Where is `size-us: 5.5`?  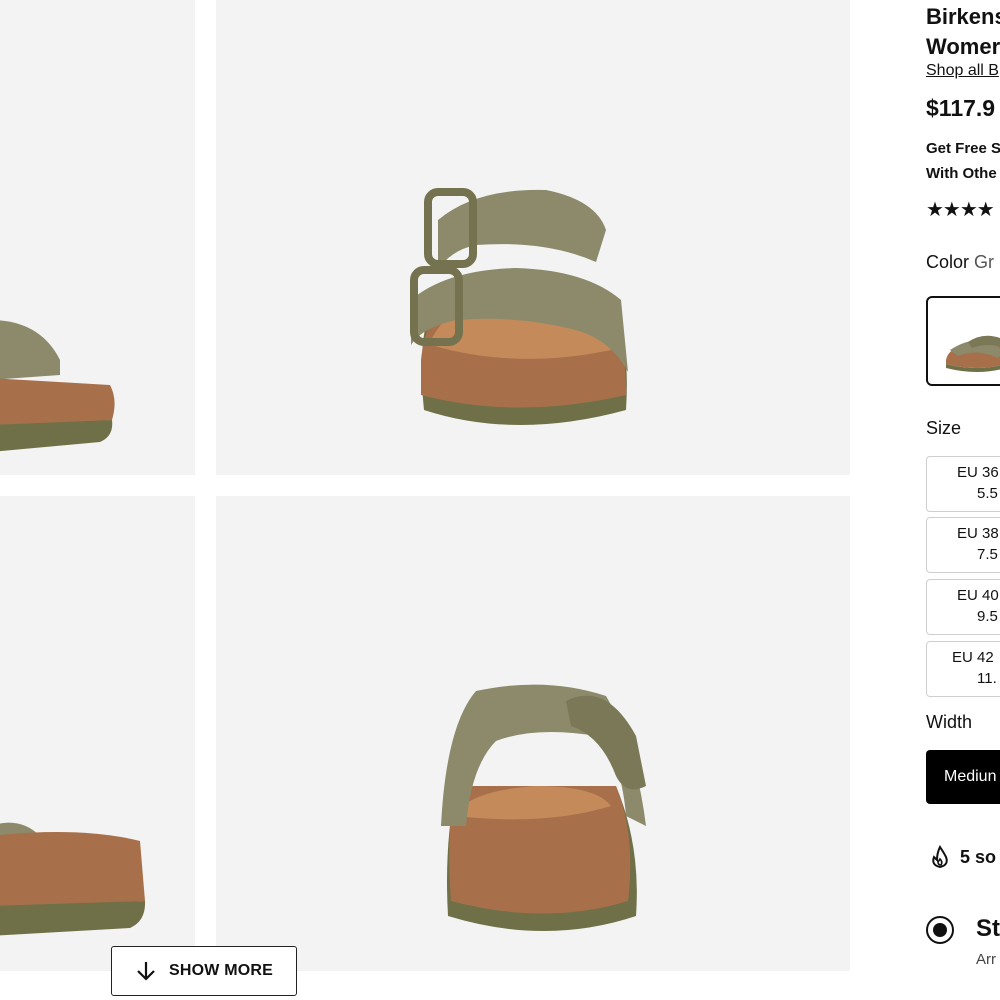 size-us: 5.5 is located at coordinates (987, 493).